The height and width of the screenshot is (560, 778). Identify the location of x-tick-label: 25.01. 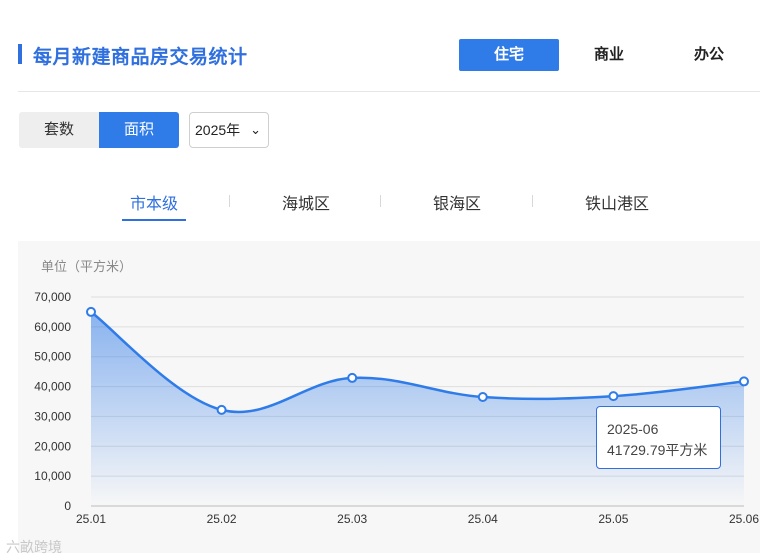
(91, 519).